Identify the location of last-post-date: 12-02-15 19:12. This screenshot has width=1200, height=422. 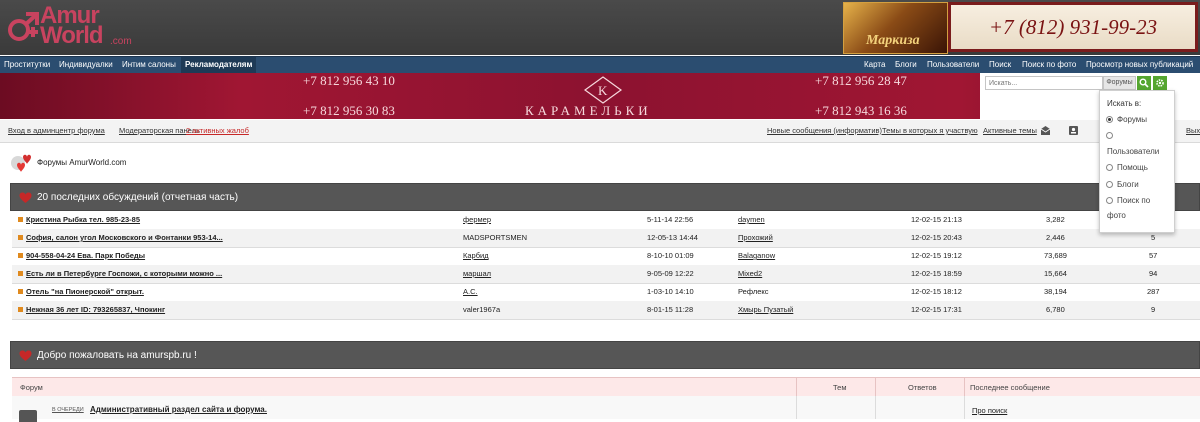
(936, 255).